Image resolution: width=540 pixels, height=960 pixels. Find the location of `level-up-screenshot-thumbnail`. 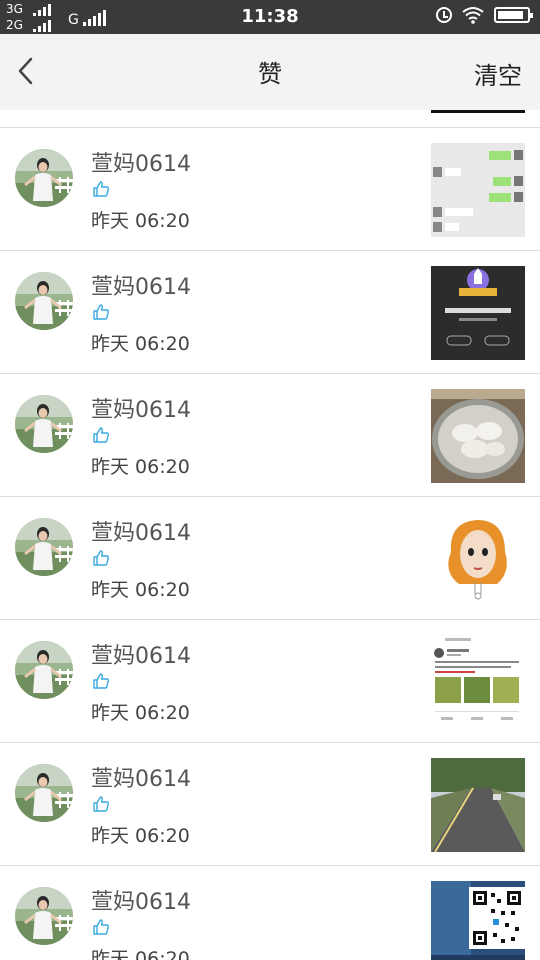

level-up-screenshot-thumbnail is located at coordinates (478, 313).